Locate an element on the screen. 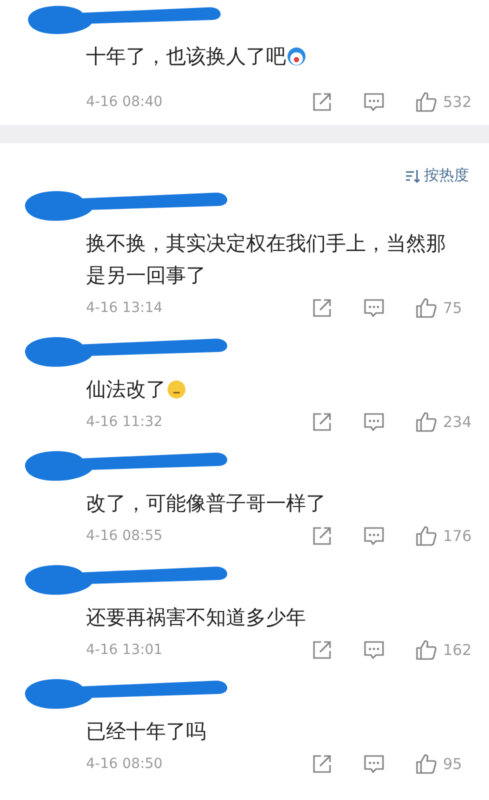 Image resolution: width=489 pixels, height=800 pixels. sort-icon is located at coordinates (413, 175).